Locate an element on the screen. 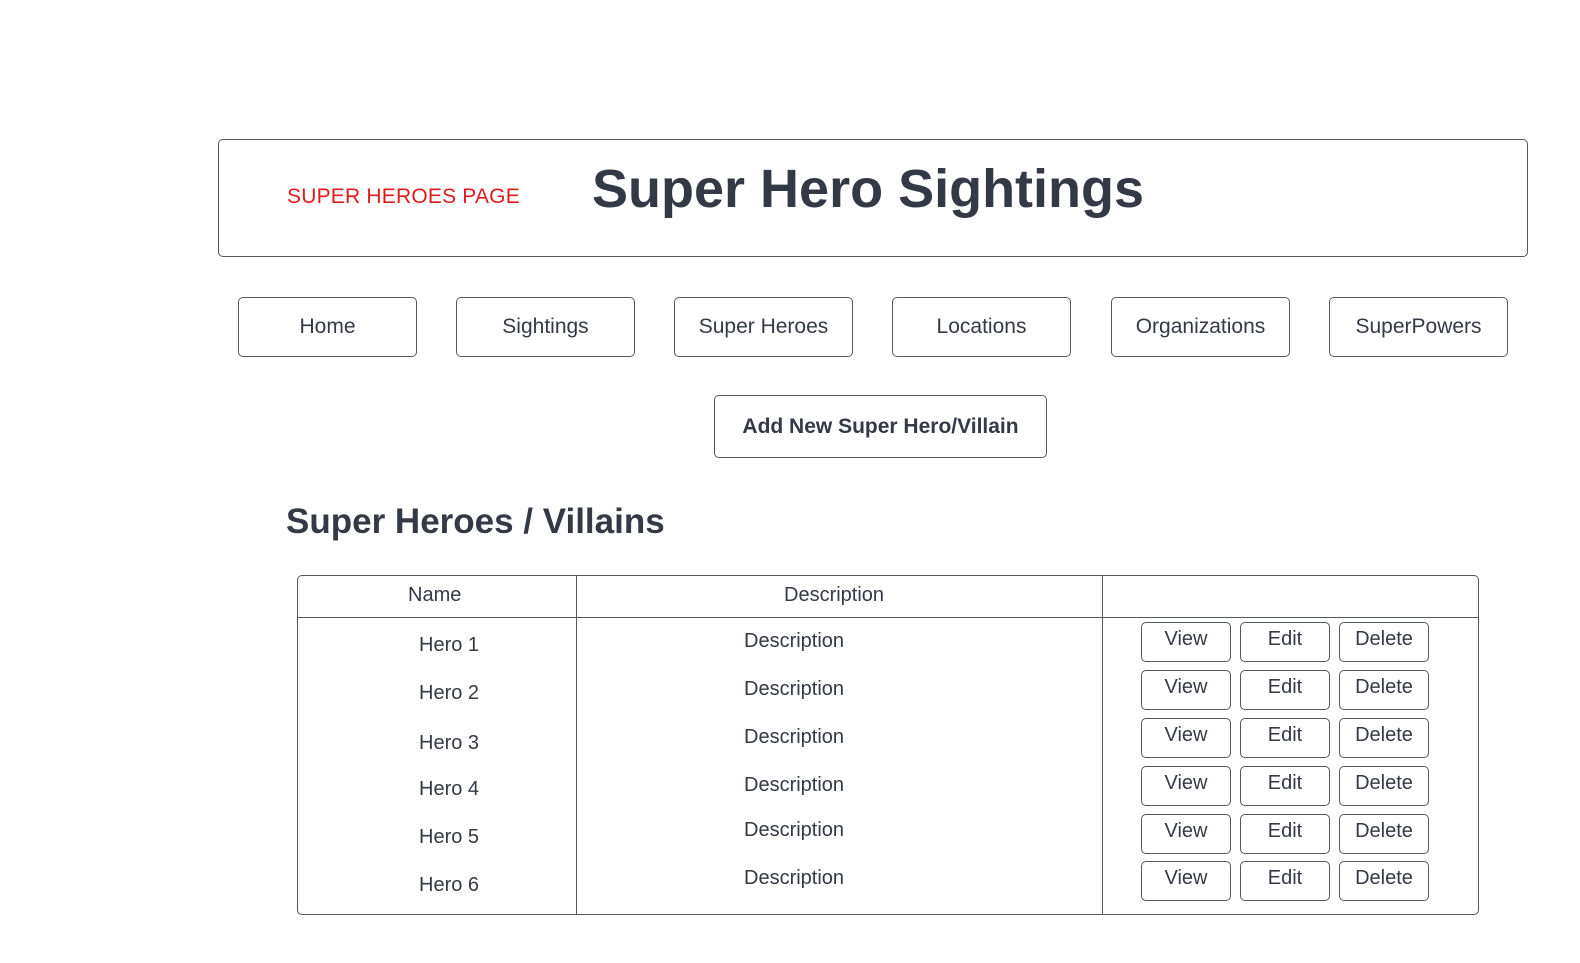 This screenshot has height=963, width=1580. page-label: SUPER HEROES PAGE is located at coordinates (403, 196).